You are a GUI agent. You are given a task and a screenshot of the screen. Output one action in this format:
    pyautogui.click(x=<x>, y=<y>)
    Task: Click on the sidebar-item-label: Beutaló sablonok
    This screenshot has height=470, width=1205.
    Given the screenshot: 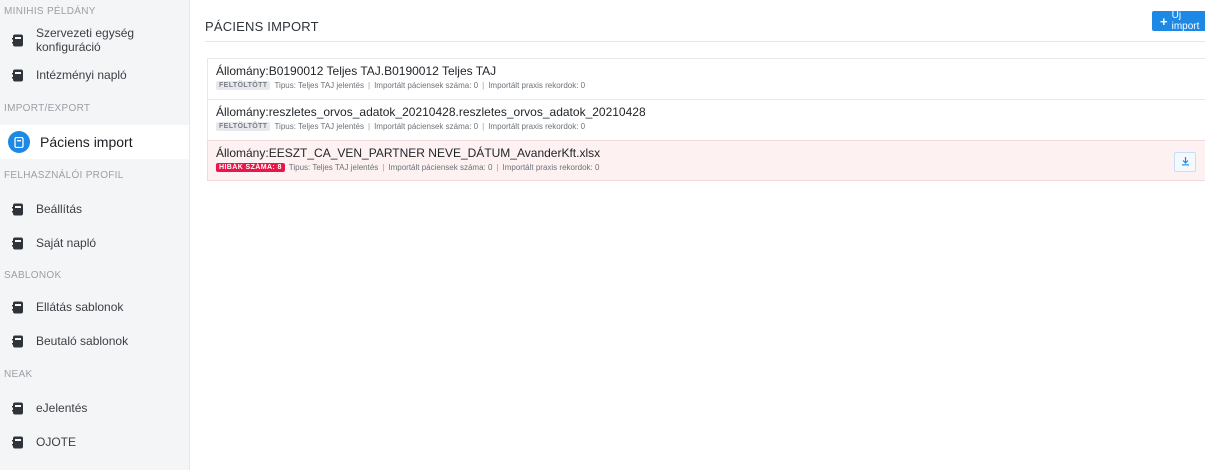 What is the action you would take?
    pyautogui.click(x=82, y=341)
    